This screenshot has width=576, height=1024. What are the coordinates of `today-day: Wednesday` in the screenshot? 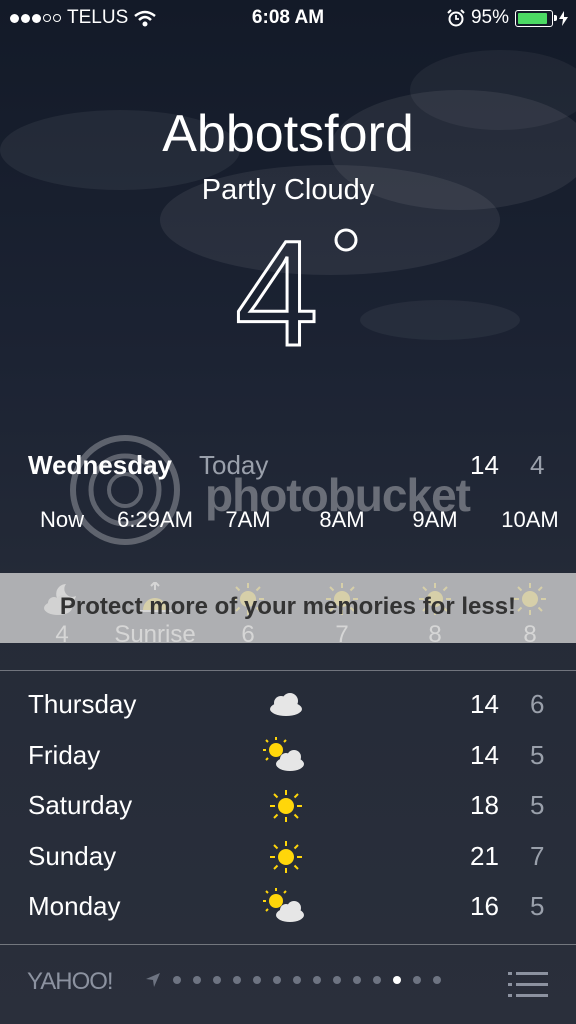 It's located at (100, 465).